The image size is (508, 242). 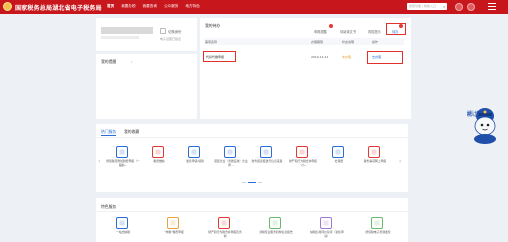 What do you see at coordinates (110, 6) in the screenshot?
I see `nav-home: 首页` at bounding box center [110, 6].